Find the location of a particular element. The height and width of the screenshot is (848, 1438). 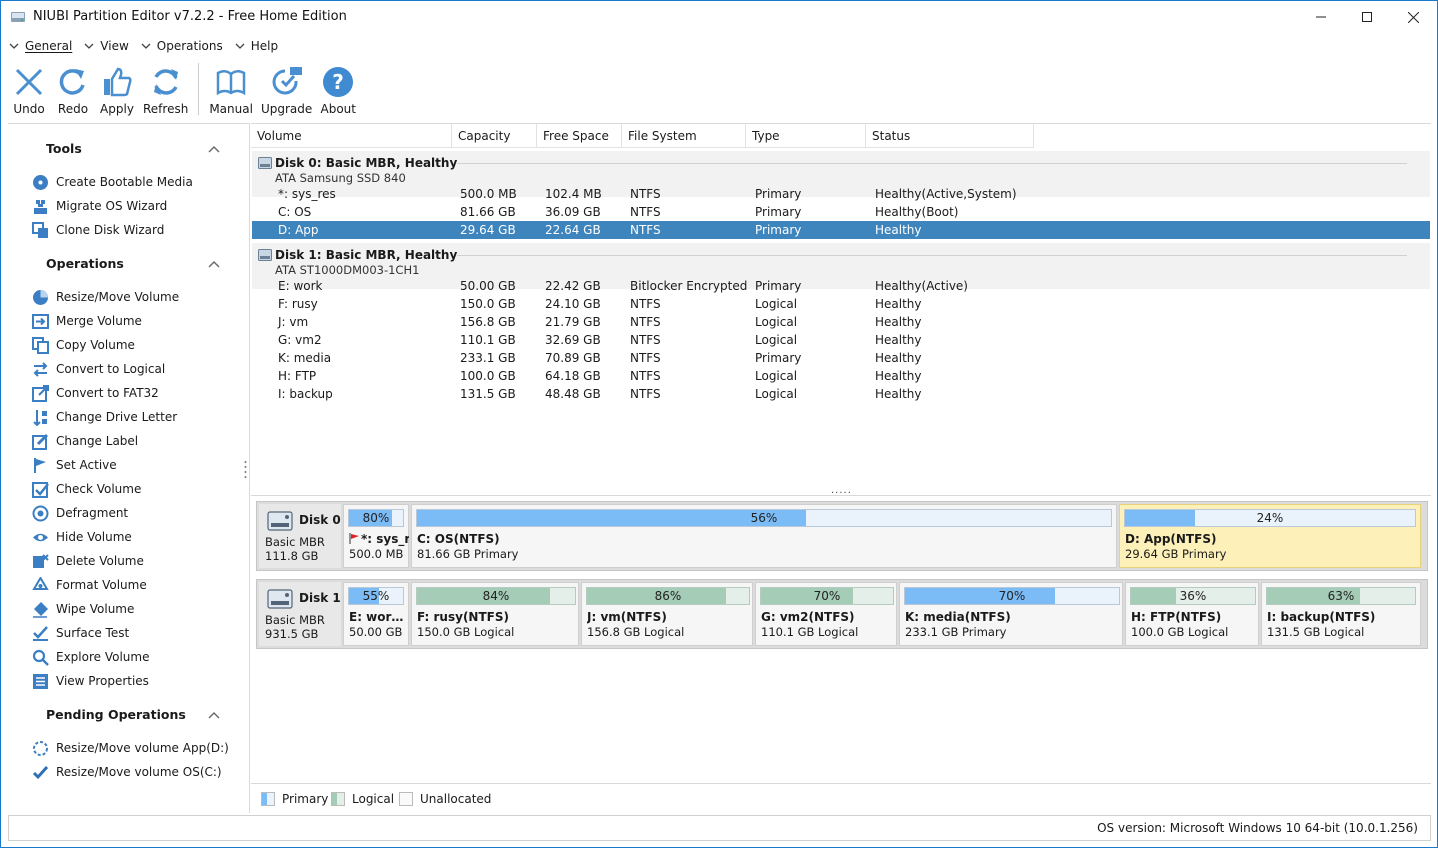

partition-detail: 156.8 GB Logical is located at coordinates (636, 632).